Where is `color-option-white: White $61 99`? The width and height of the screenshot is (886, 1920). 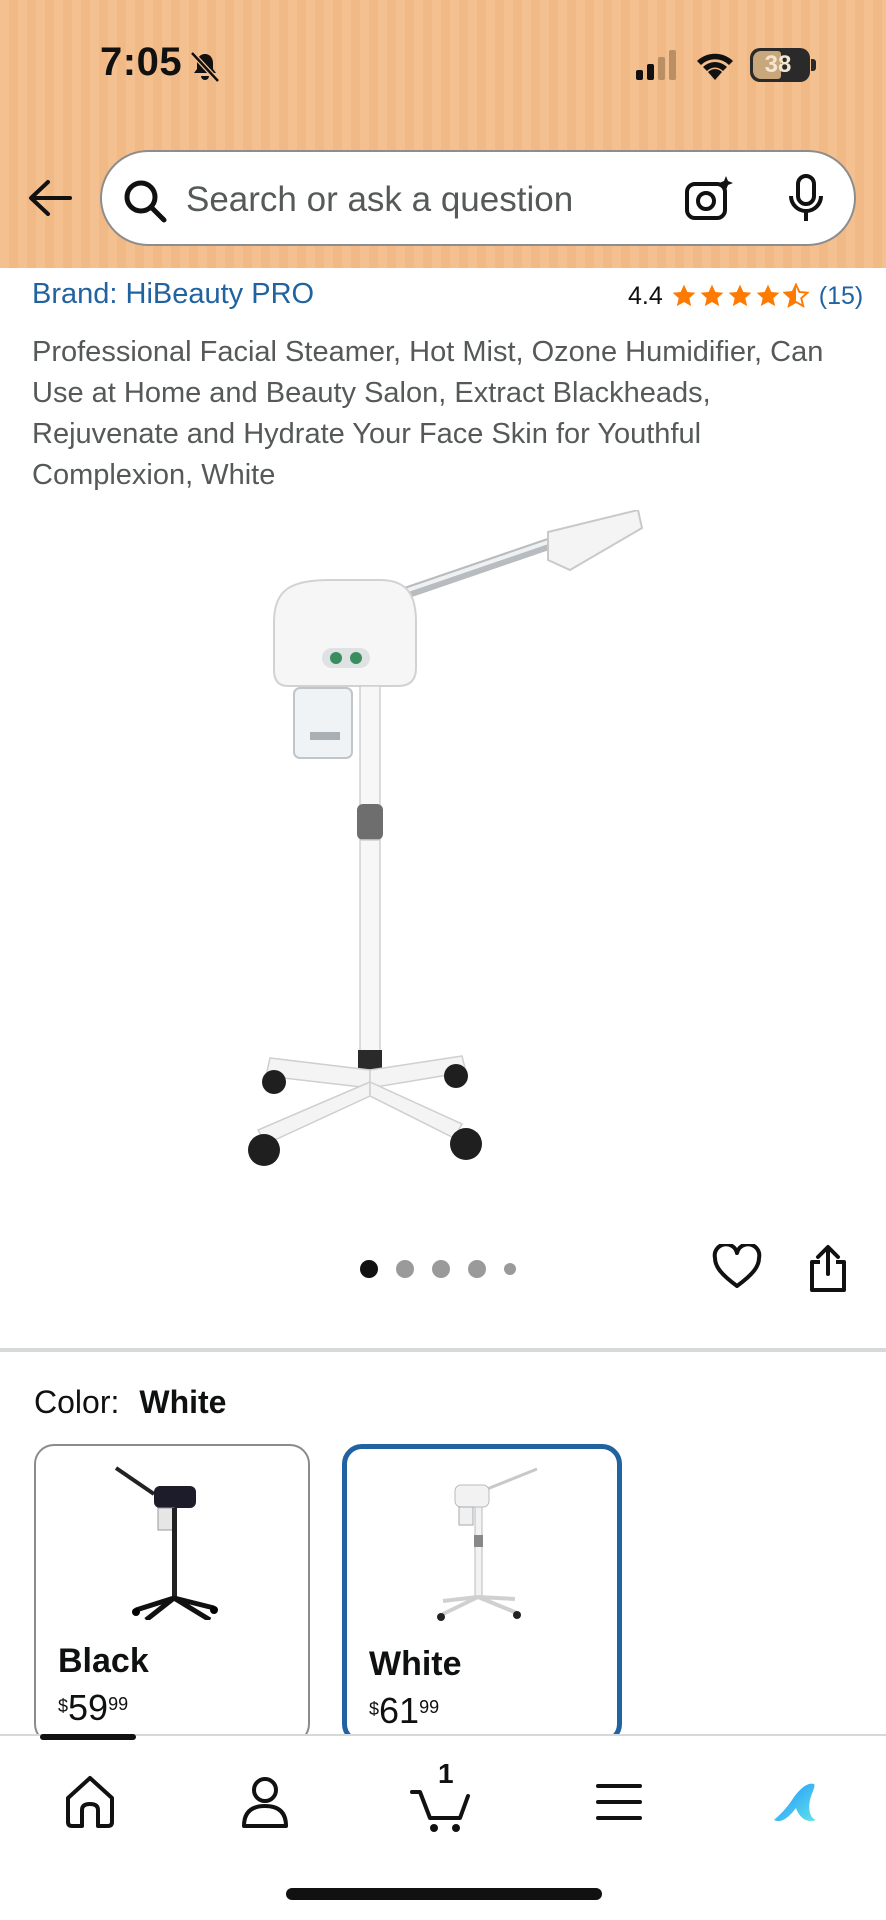
color-option-white: White $61 99 is located at coordinates (482, 1594).